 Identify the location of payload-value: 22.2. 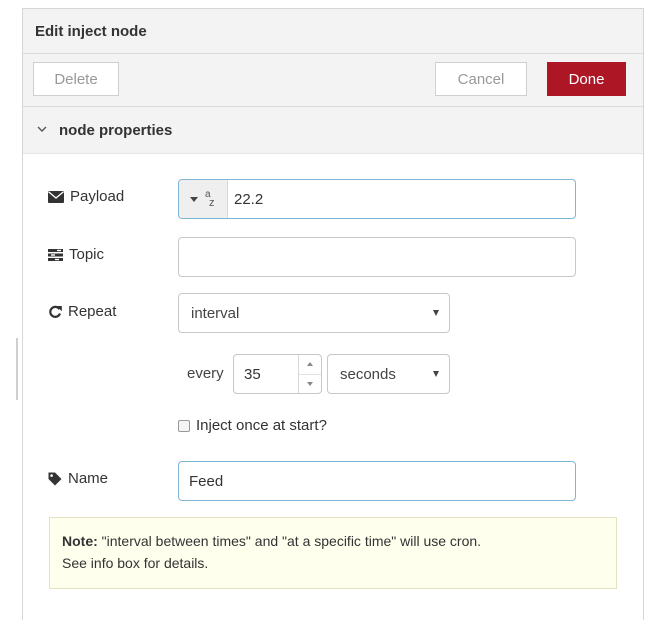
(245, 199).